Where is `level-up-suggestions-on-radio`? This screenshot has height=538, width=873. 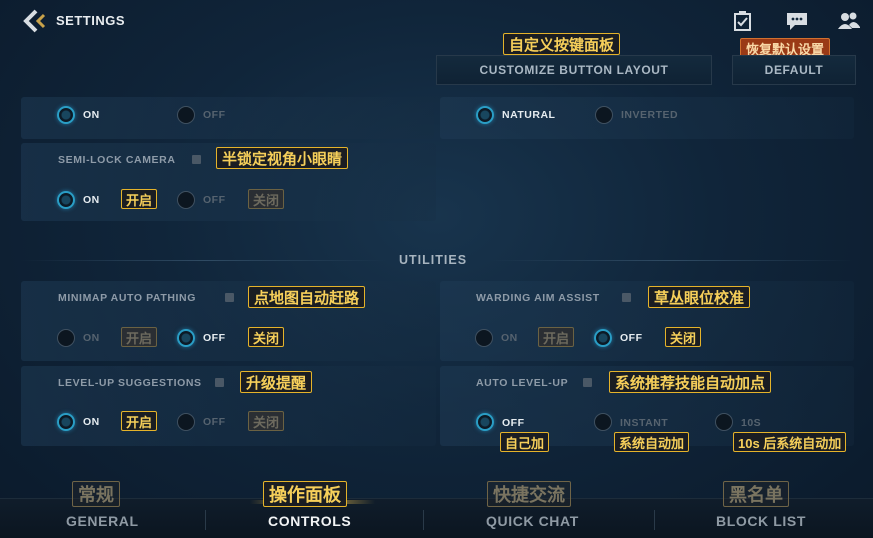 level-up-suggestions-on-radio is located at coordinates (66, 422).